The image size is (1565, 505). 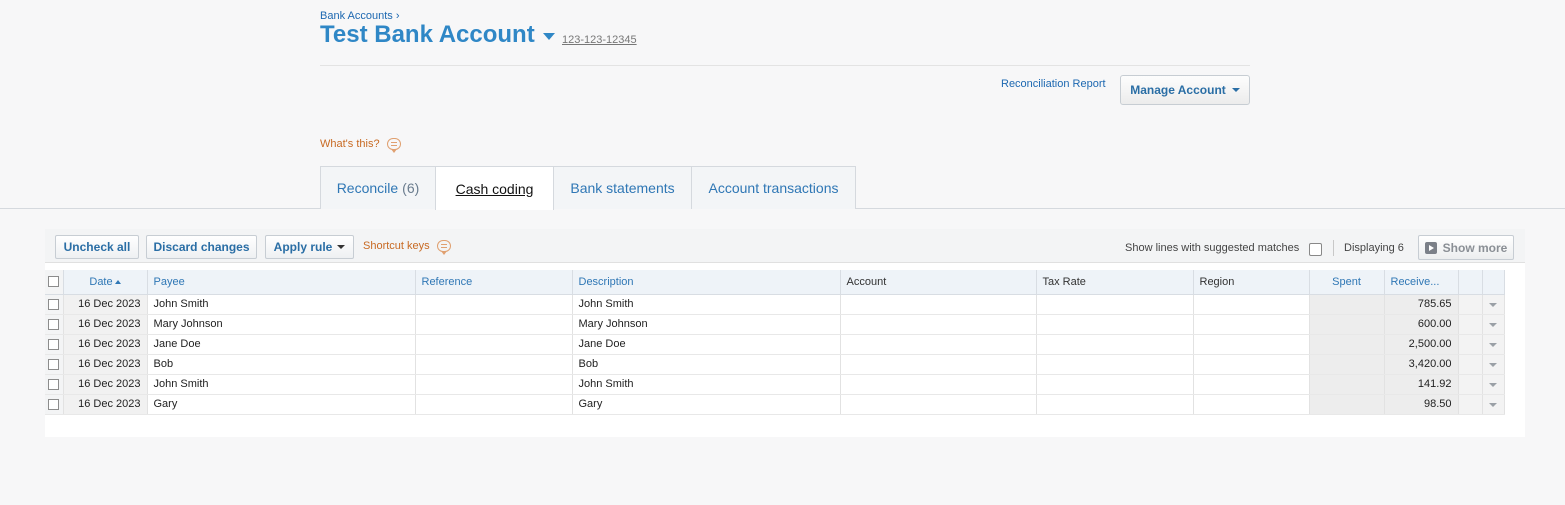 What do you see at coordinates (396, 246) in the screenshot?
I see `shortcut-keys-label: Shortcut keys` at bounding box center [396, 246].